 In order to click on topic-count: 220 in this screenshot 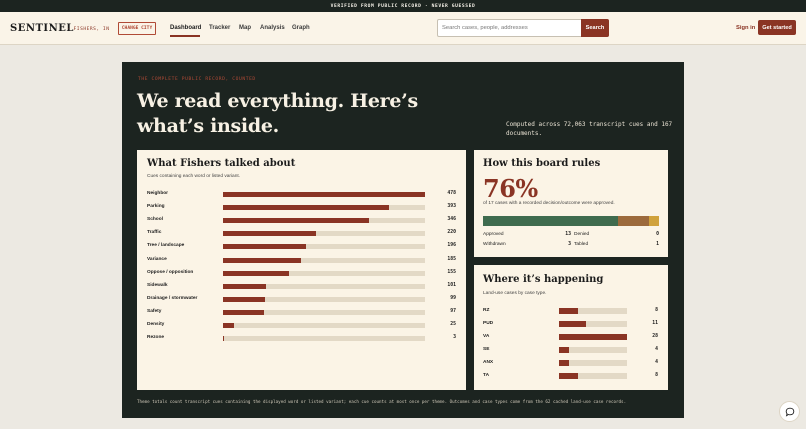, I will do `click(451, 233)`.